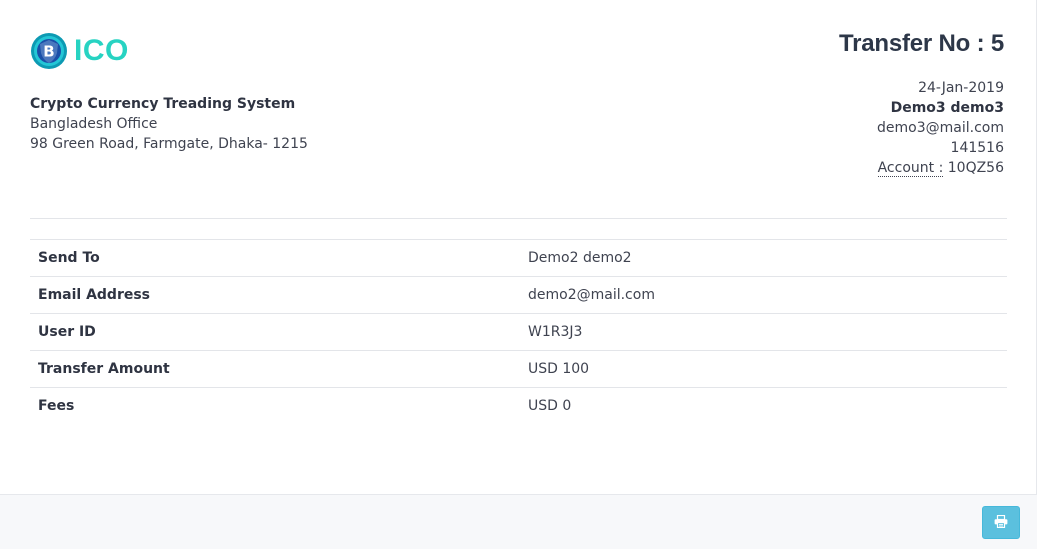 Image resolution: width=1039 pixels, height=549 pixels. I want to click on table-row: Fees USD 0, so click(518, 406).